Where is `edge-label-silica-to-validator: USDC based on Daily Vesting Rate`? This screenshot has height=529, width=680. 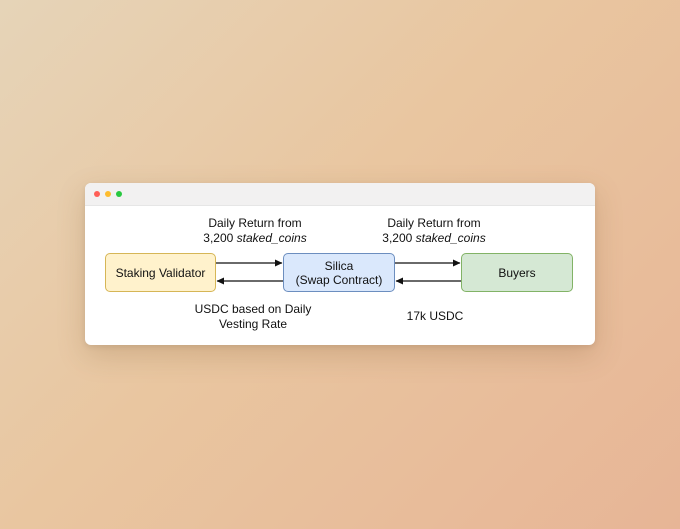 edge-label-silica-to-validator: USDC based on Daily Vesting Rate is located at coordinates (253, 317).